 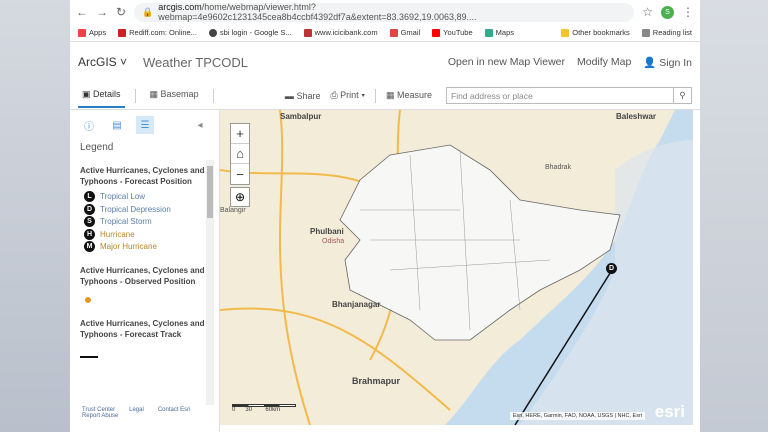 I want to click on user-icon: 👤, so click(x=650, y=62).